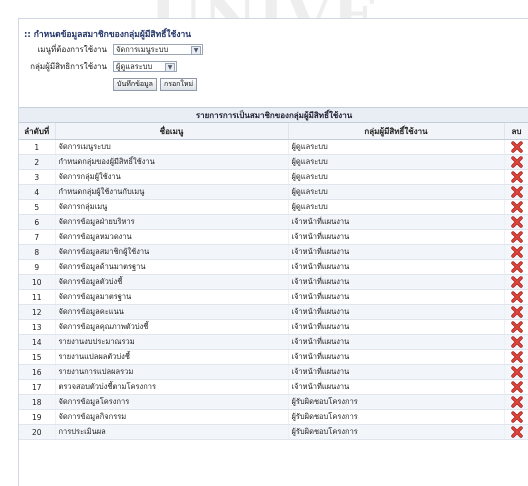 This screenshot has height=486, width=528. I want to click on header-menu: ชื่อเมนู, so click(172, 131).